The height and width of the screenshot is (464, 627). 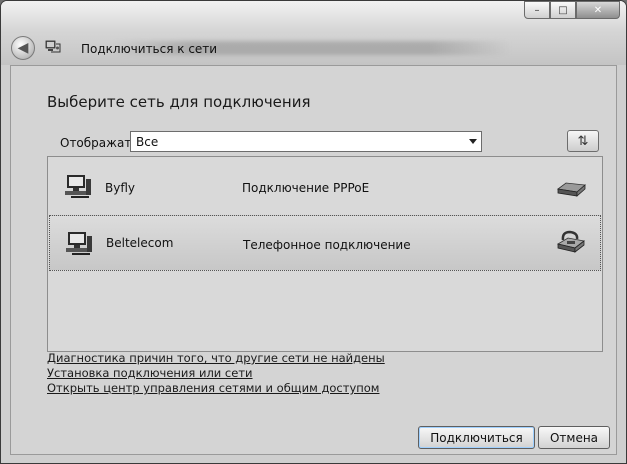 What do you see at coordinates (306, 188) in the screenshot?
I see `network-type: Подключение PPPoE` at bounding box center [306, 188].